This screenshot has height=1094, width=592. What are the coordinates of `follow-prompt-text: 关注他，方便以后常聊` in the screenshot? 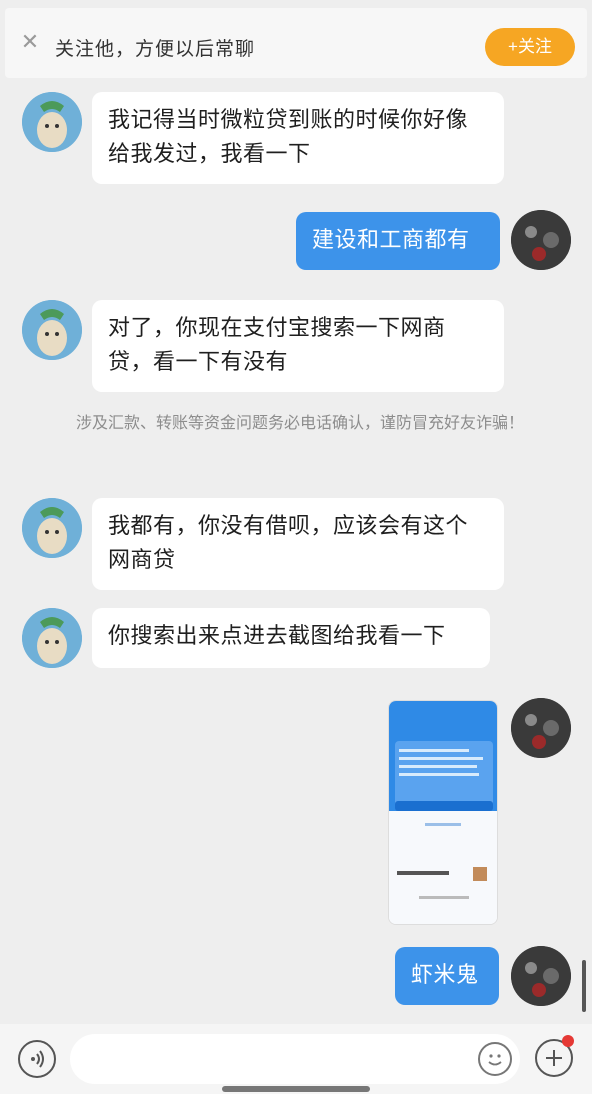 It's located at (155, 49).